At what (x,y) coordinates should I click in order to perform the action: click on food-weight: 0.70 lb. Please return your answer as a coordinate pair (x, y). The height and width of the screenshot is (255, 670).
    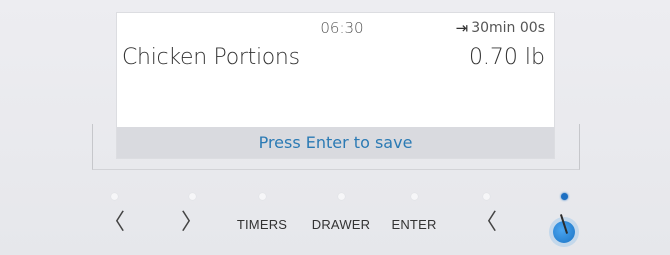
    Looking at the image, I should click on (506, 57).